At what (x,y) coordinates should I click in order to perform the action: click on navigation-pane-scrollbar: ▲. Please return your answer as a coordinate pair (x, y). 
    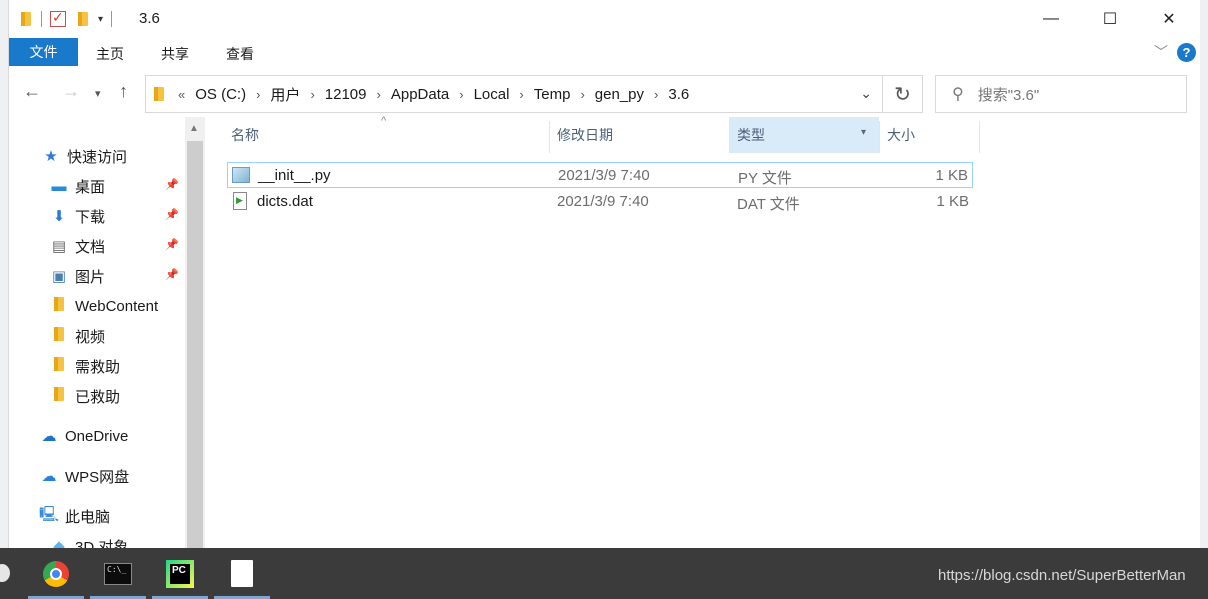
    Looking at the image, I should click on (195, 332).